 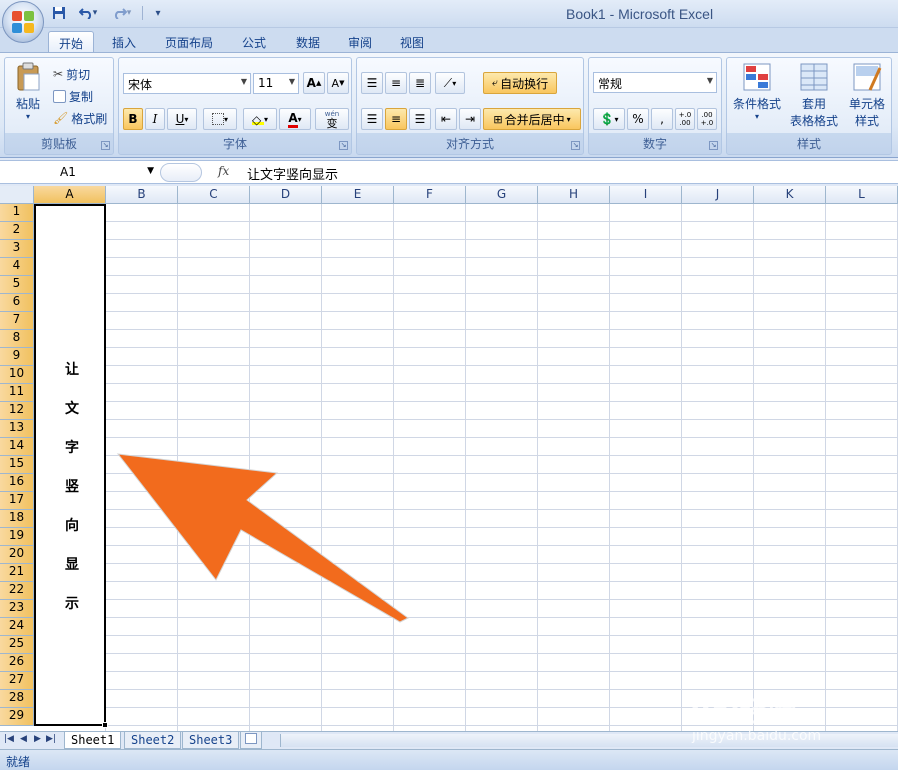 I want to click on row-header-14: 14, so click(x=17, y=447).